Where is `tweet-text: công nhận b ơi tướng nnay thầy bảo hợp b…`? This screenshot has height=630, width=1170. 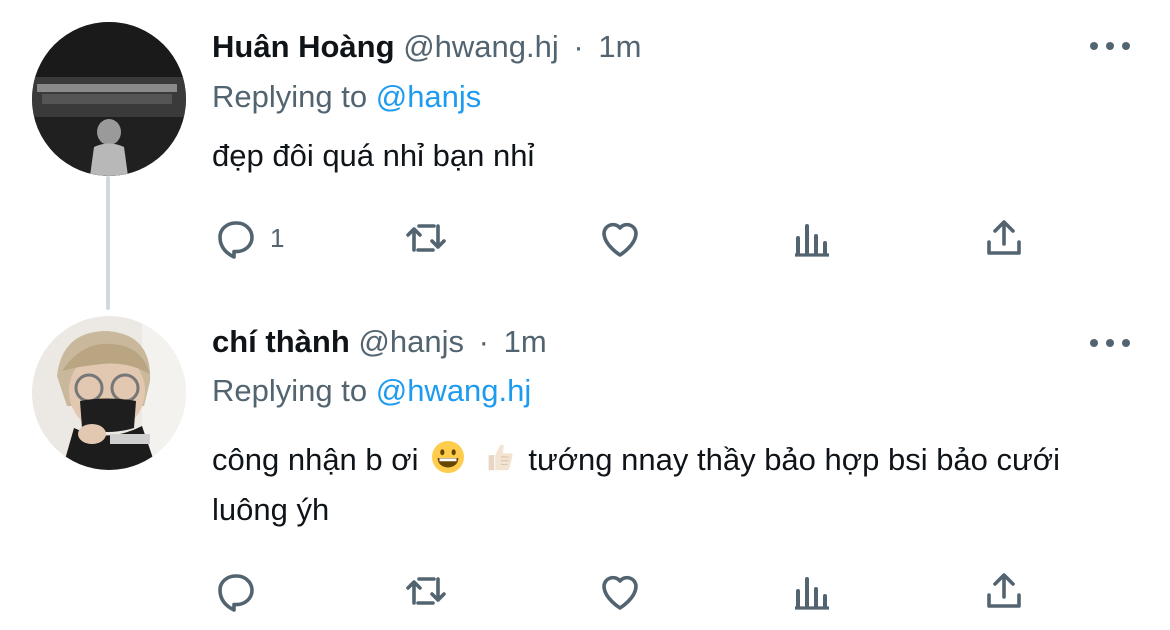 tweet-text: công nhận b ơi tướng nnay thầy bảo hợp b… is located at coordinates (672, 485).